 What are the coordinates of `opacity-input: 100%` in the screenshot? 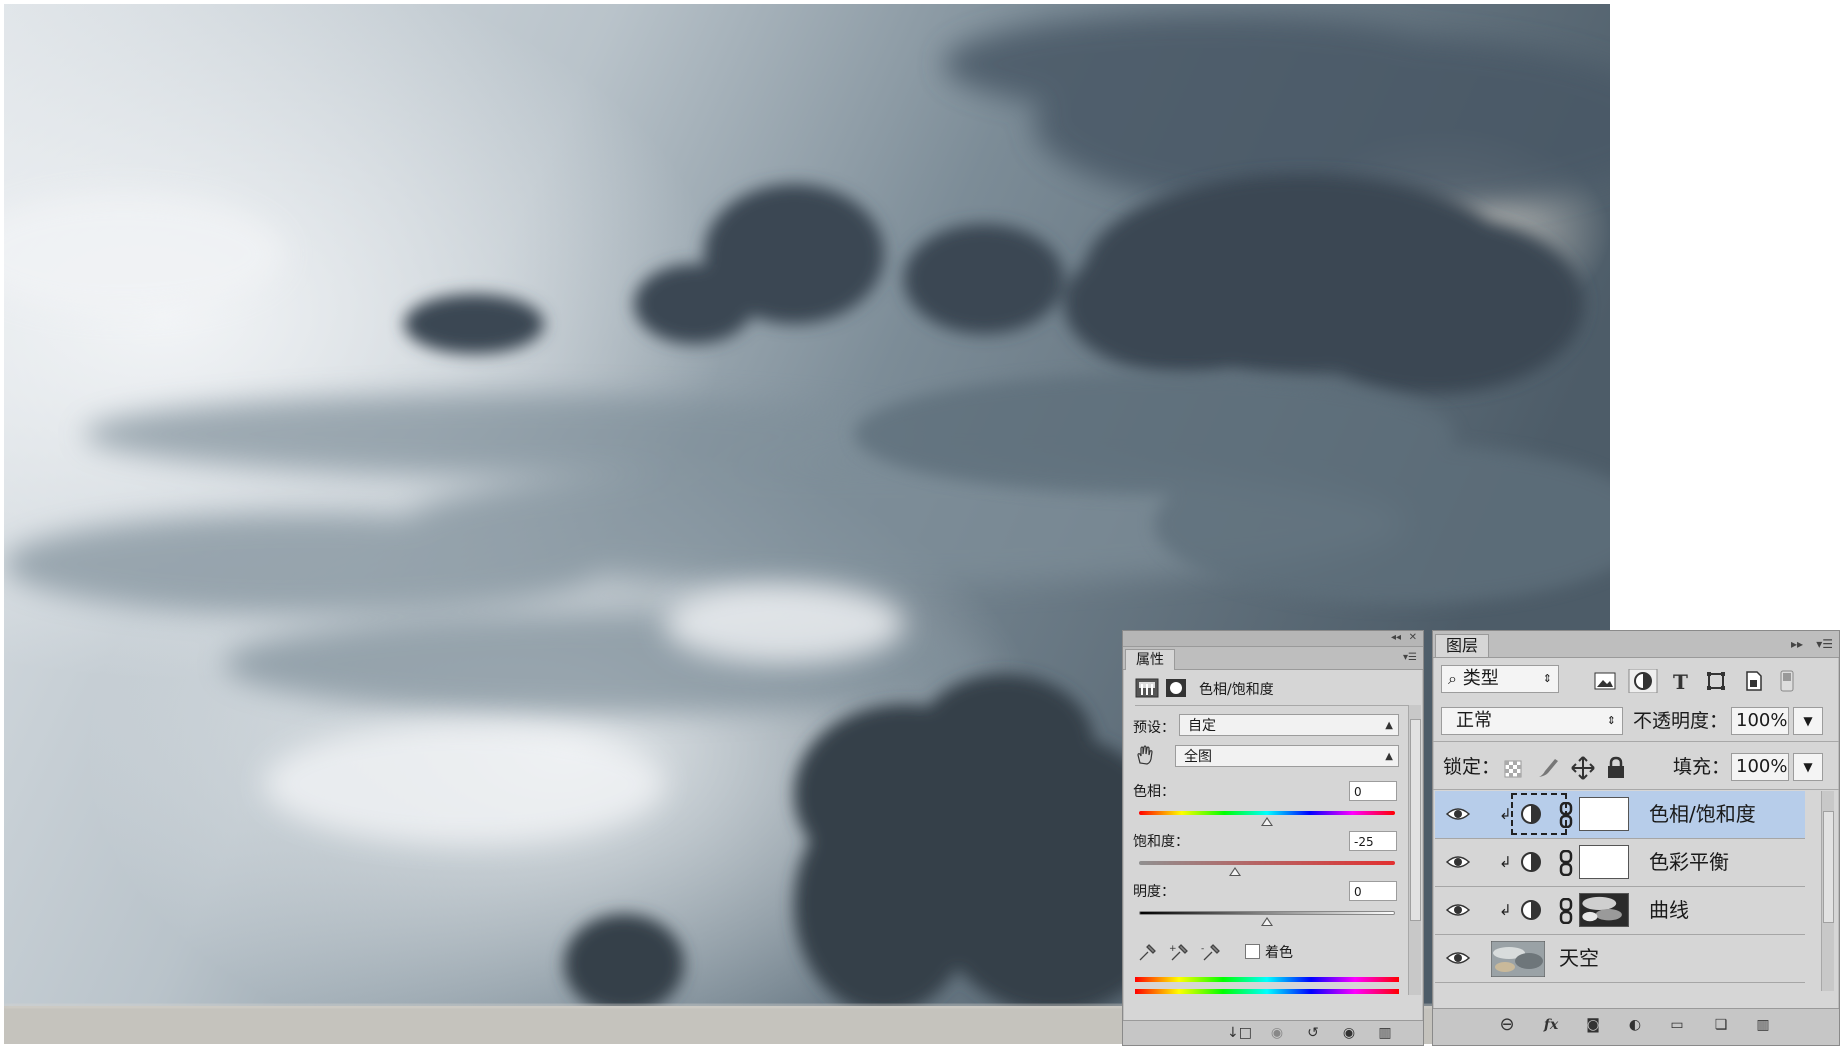 It's located at (1760, 721).